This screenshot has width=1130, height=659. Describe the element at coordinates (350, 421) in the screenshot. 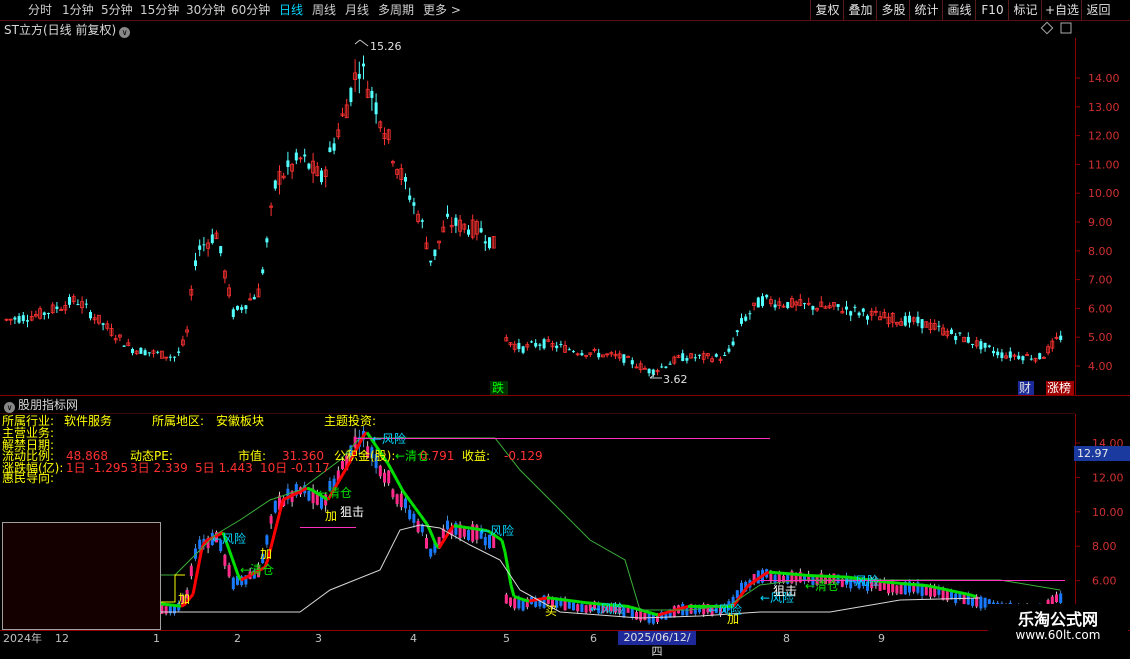

I see `theme-label: 主题投资:` at that location.